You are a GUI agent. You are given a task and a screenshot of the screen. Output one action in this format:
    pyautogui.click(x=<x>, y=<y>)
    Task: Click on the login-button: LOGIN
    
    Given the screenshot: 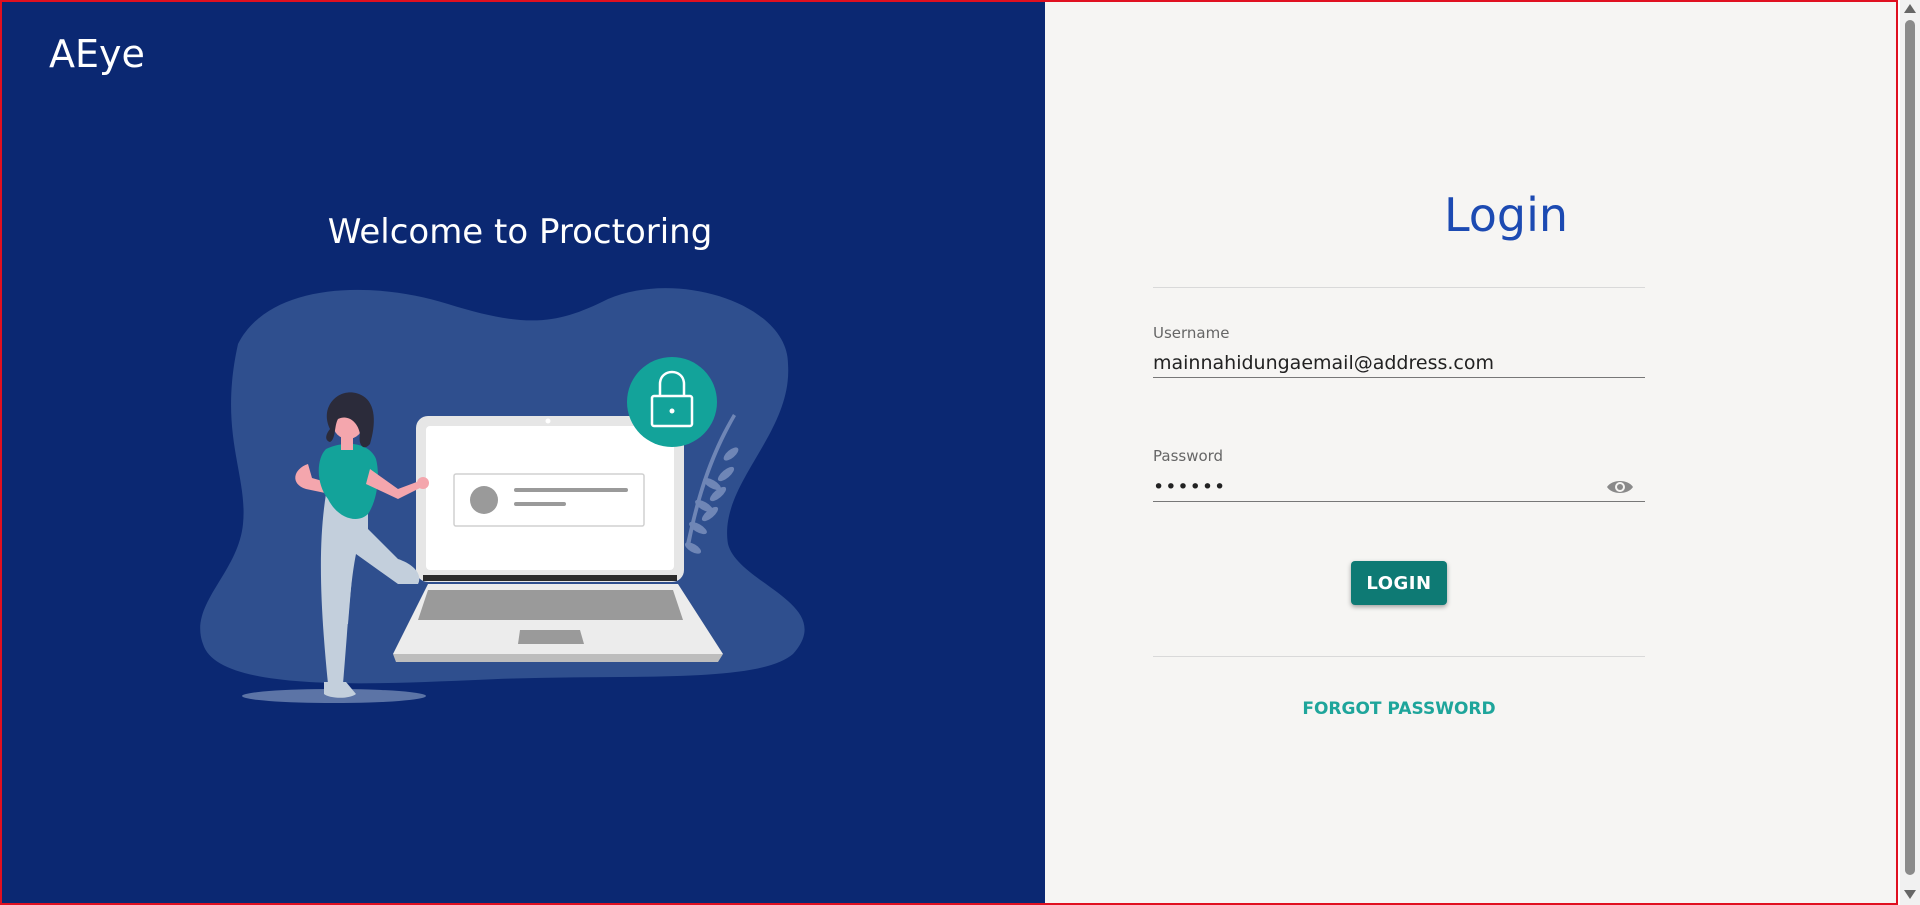 What is the action you would take?
    pyautogui.click(x=1399, y=583)
    